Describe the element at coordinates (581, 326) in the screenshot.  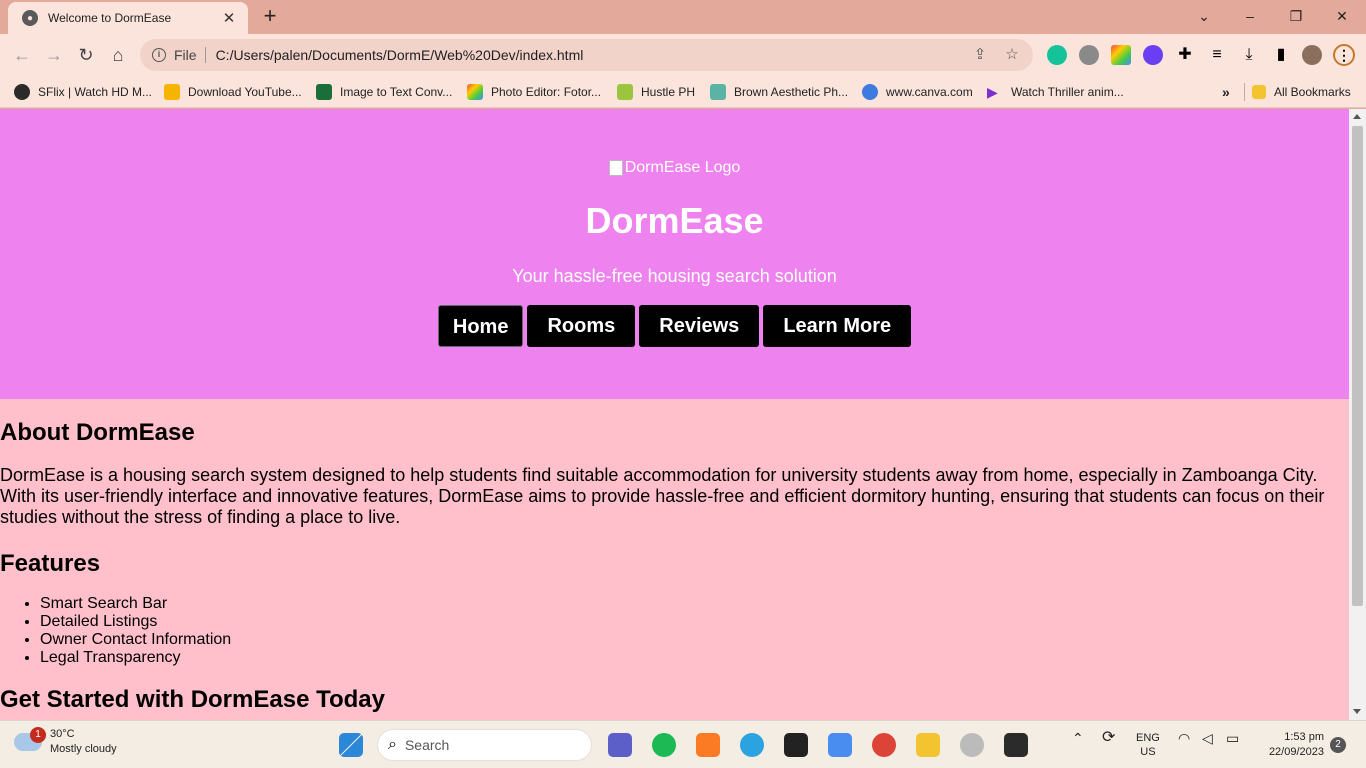
I see `nav-rooms-button: Rooms` at that location.